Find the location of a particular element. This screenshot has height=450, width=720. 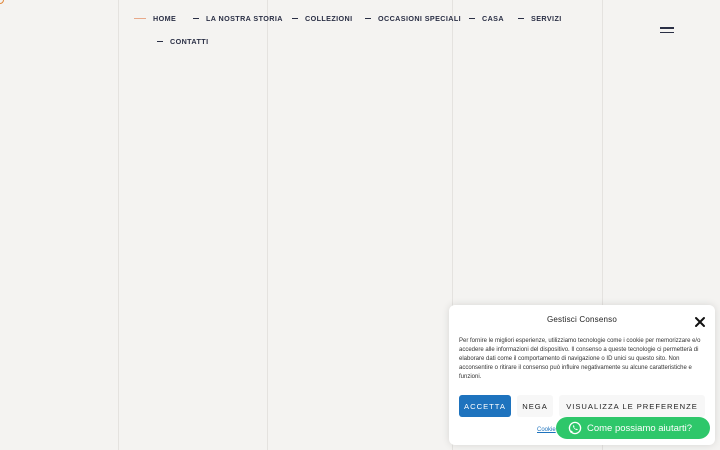

close-icon is located at coordinates (700, 321).